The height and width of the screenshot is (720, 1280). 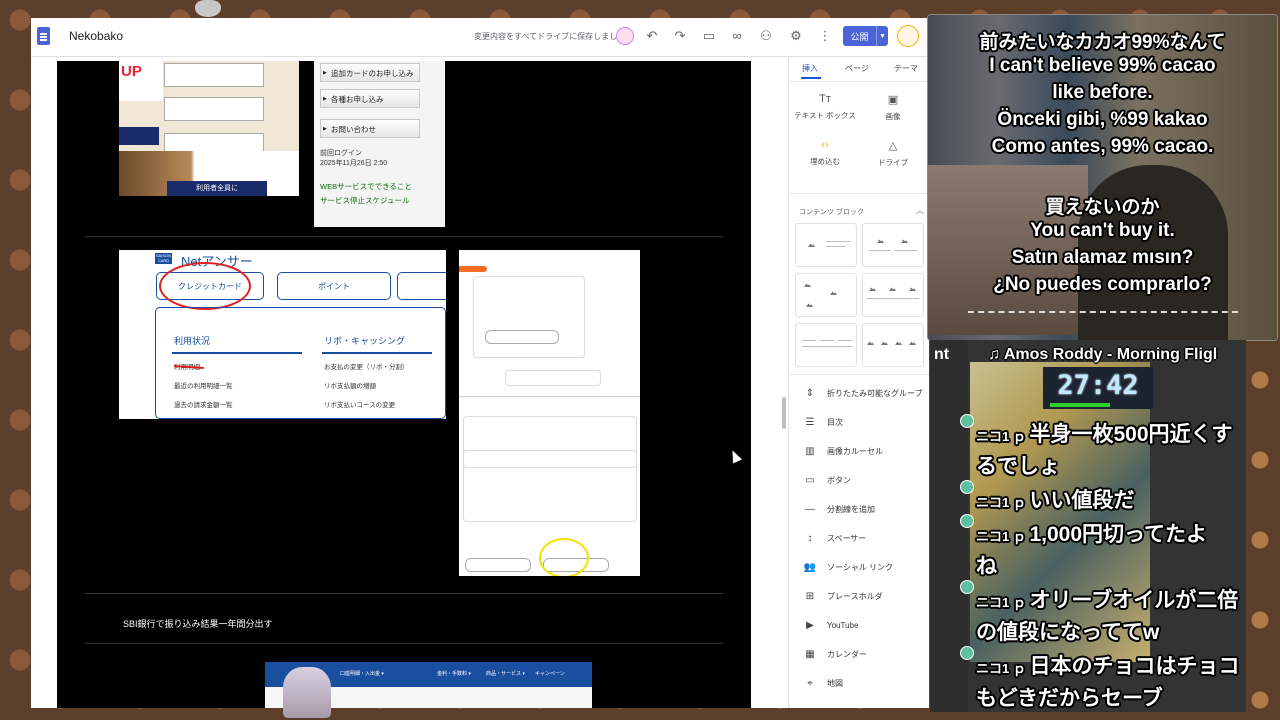 I want to click on preview-icon: ▭, so click(x=709, y=36).